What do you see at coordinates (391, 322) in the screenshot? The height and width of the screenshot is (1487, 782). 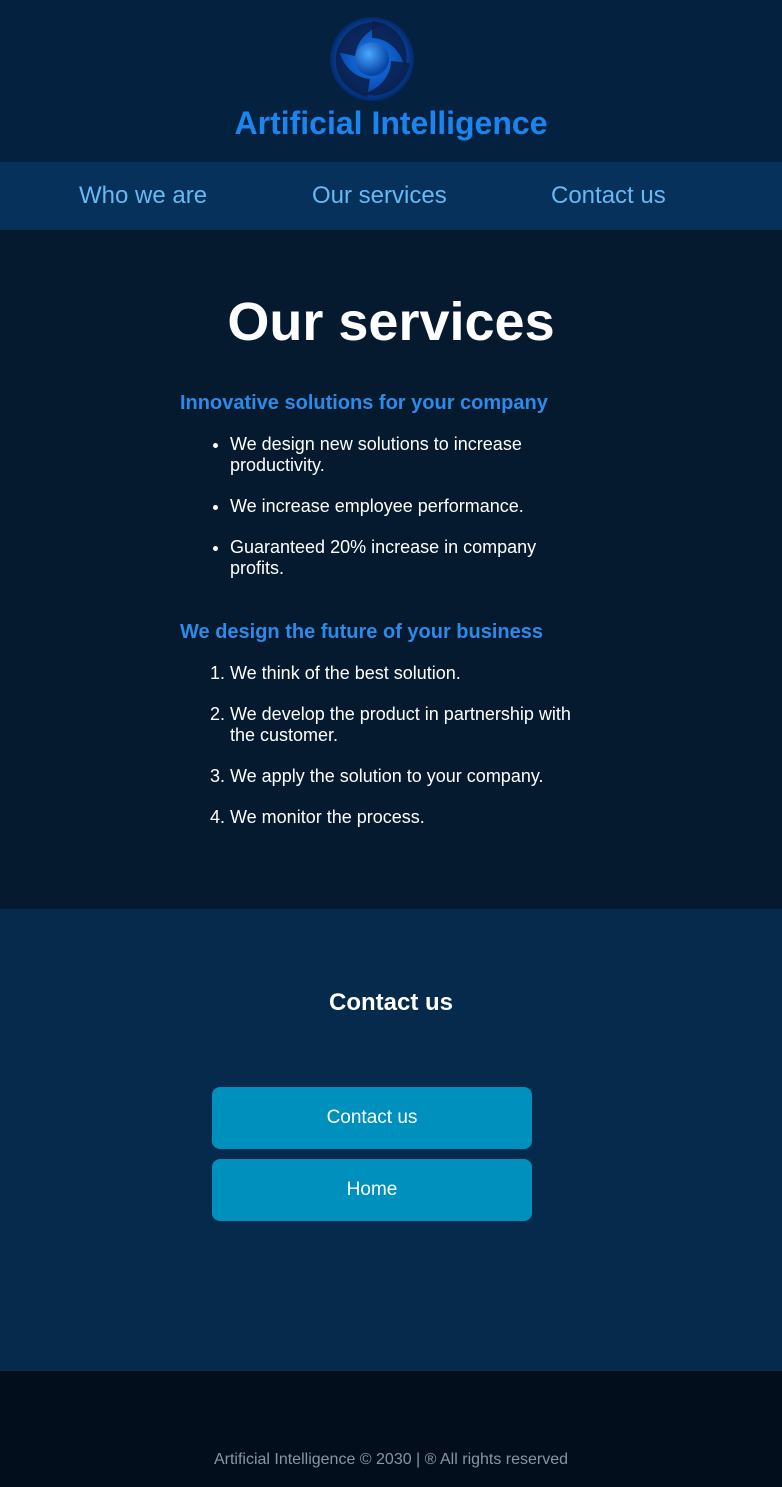 I see `page-title: Our services` at bounding box center [391, 322].